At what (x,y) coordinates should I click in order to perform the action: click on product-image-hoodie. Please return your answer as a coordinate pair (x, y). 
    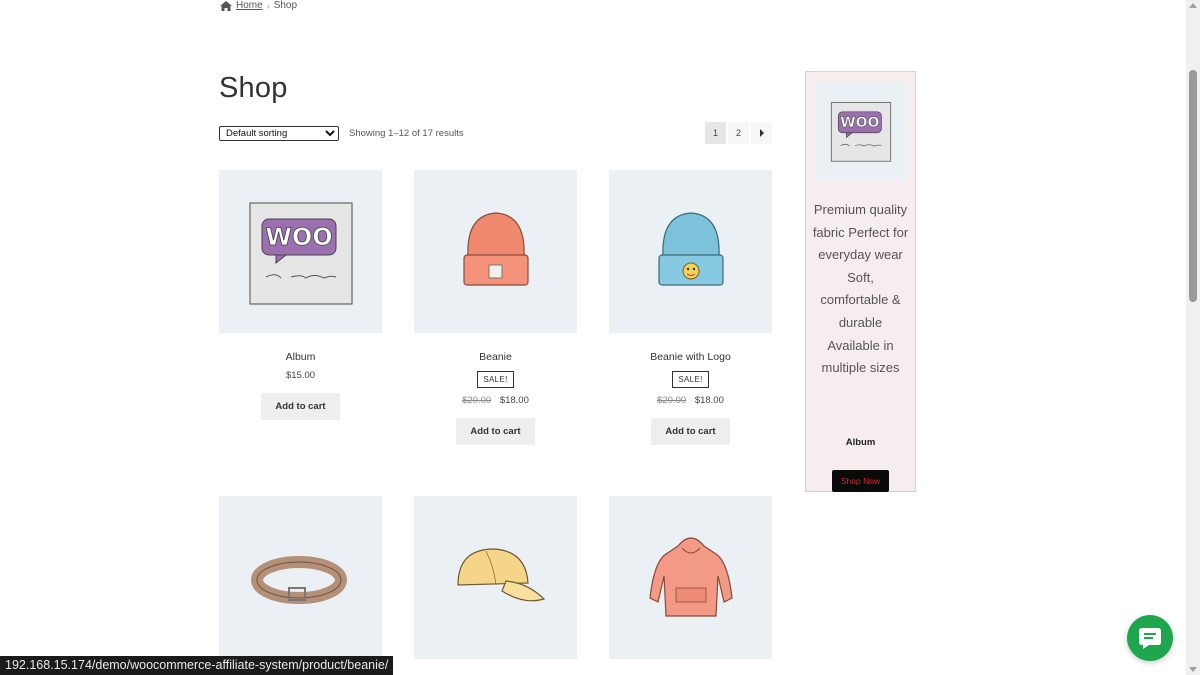
    Looking at the image, I should click on (690, 577).